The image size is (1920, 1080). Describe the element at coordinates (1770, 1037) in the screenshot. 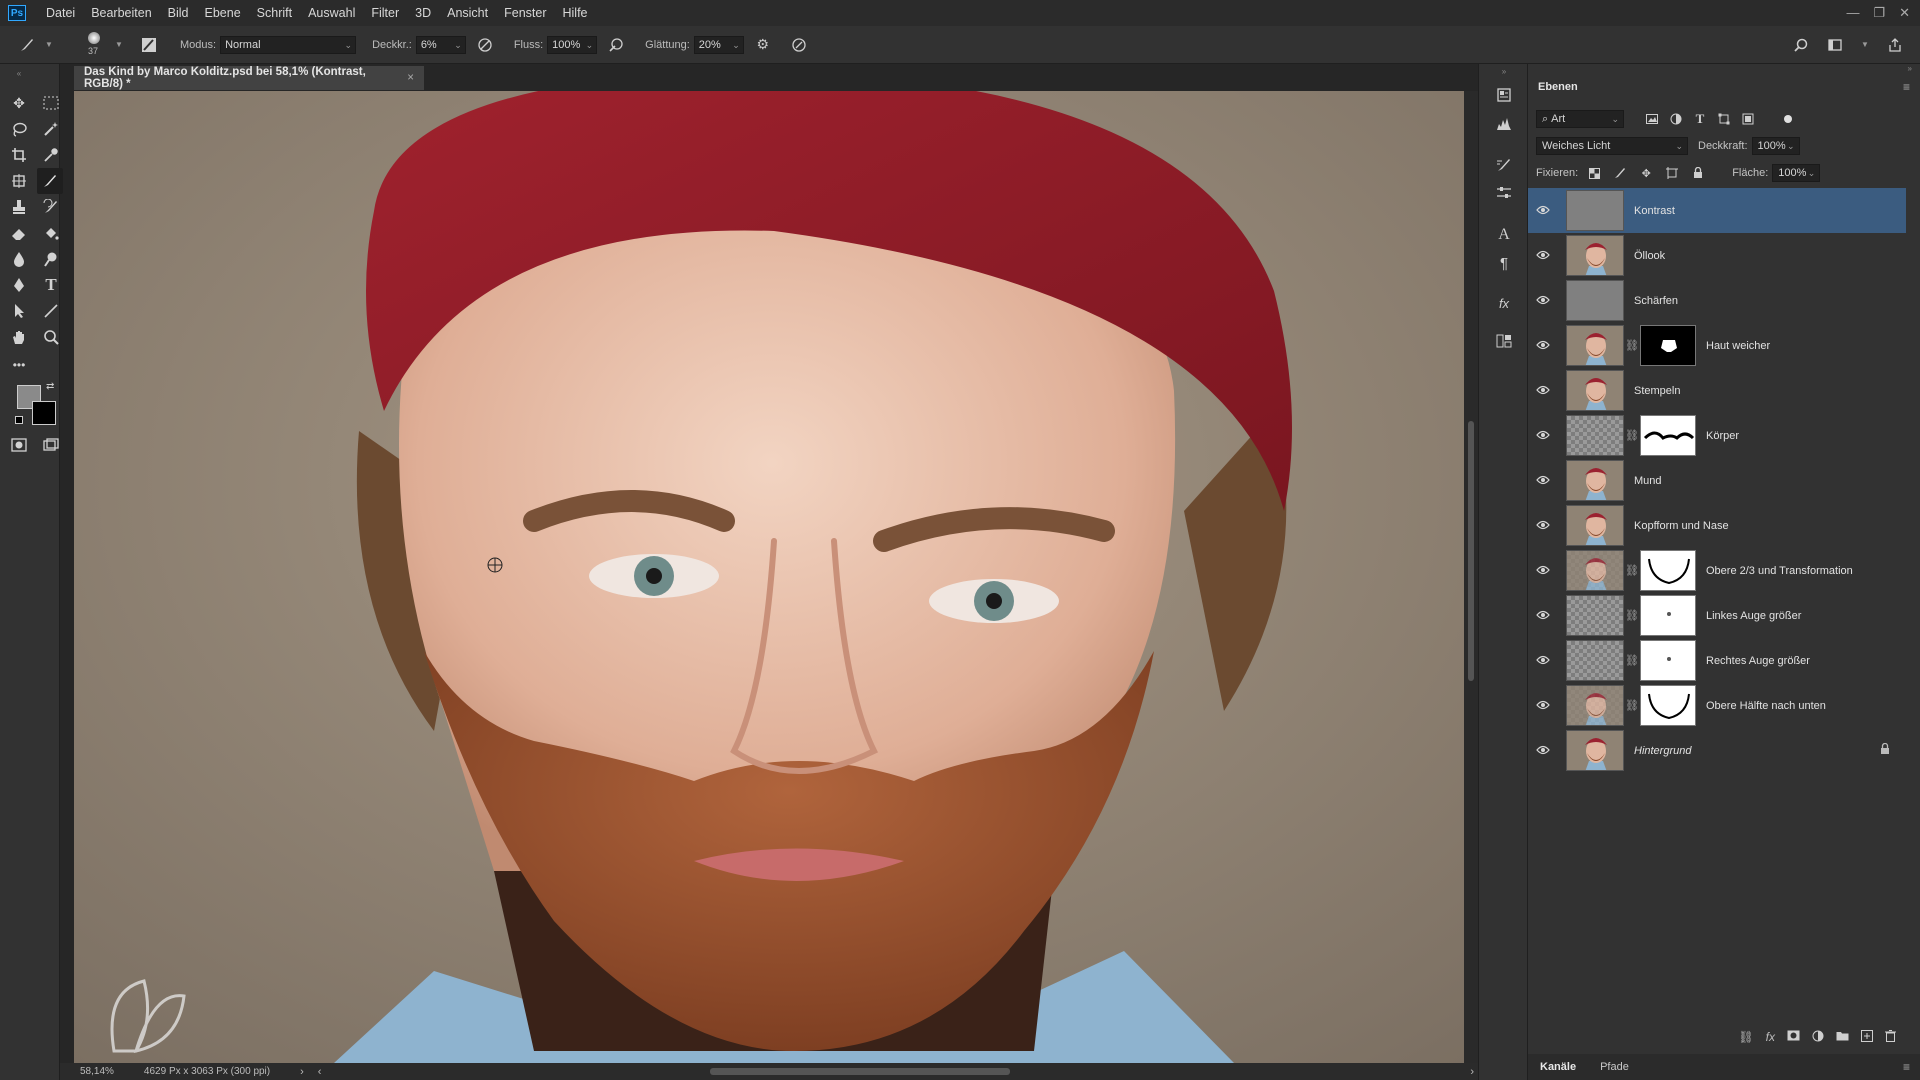

I see `add-layer-style-icon: fx` at that location.